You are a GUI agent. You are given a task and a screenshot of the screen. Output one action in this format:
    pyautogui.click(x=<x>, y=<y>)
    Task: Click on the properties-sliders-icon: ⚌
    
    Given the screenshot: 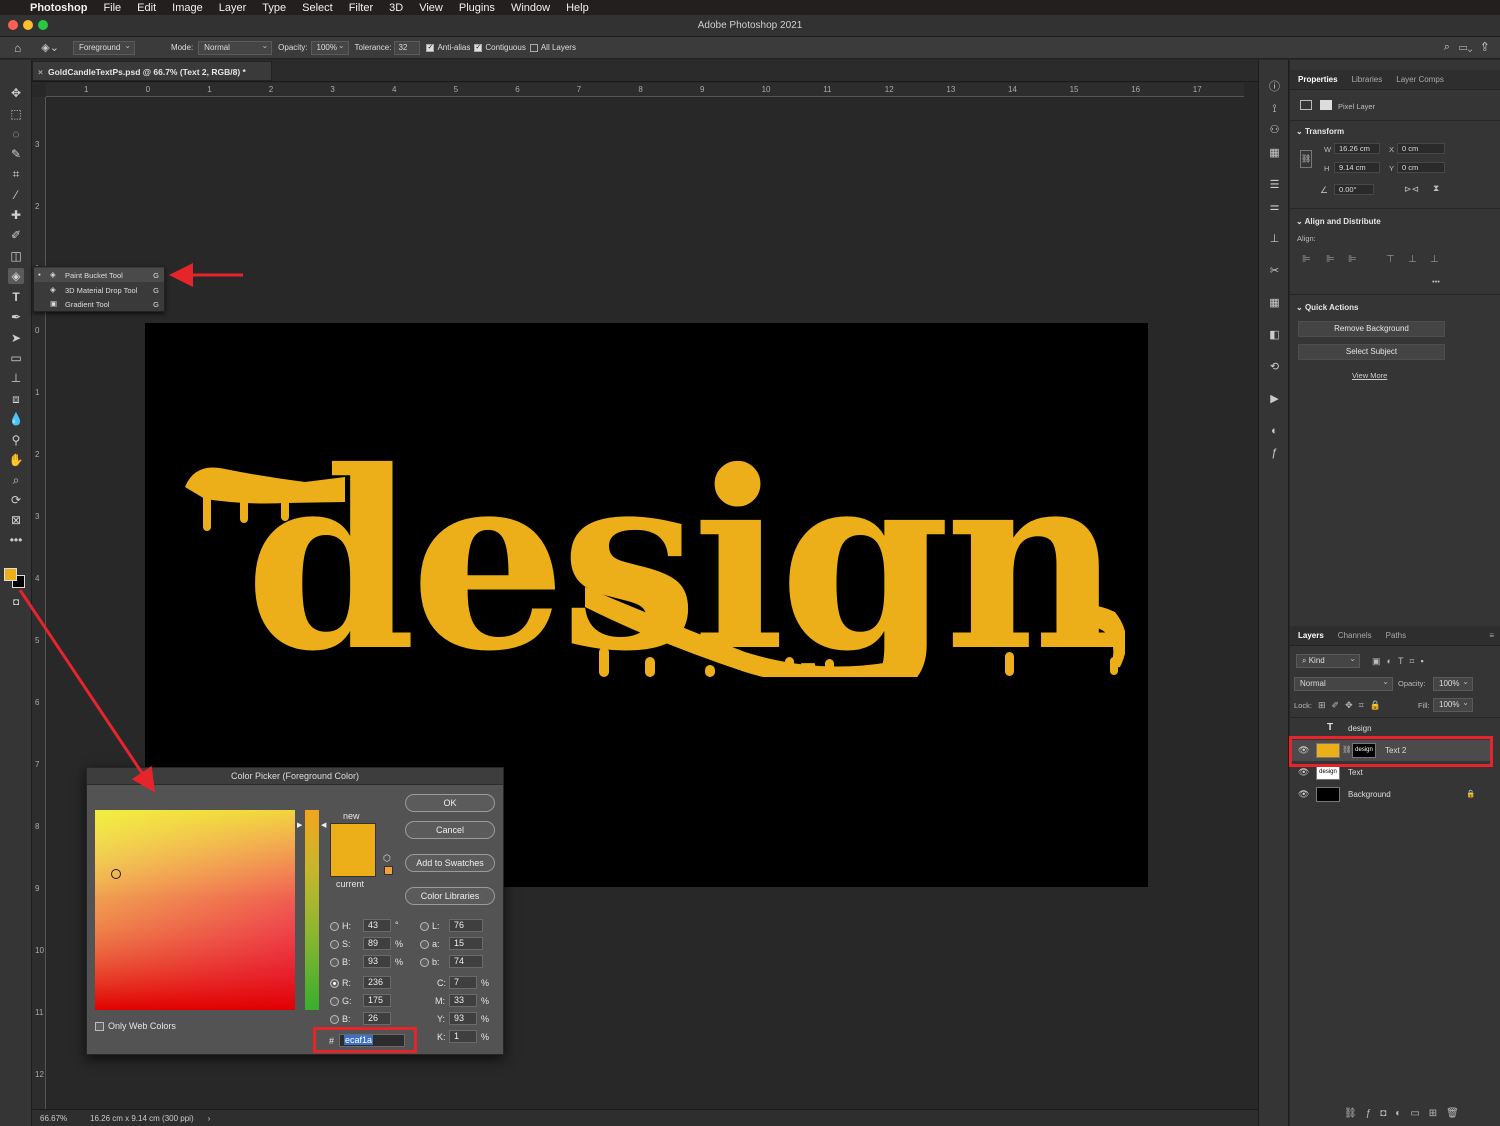 What is the action you would take?
    pyautogui.click(x=1274, y=207)
    